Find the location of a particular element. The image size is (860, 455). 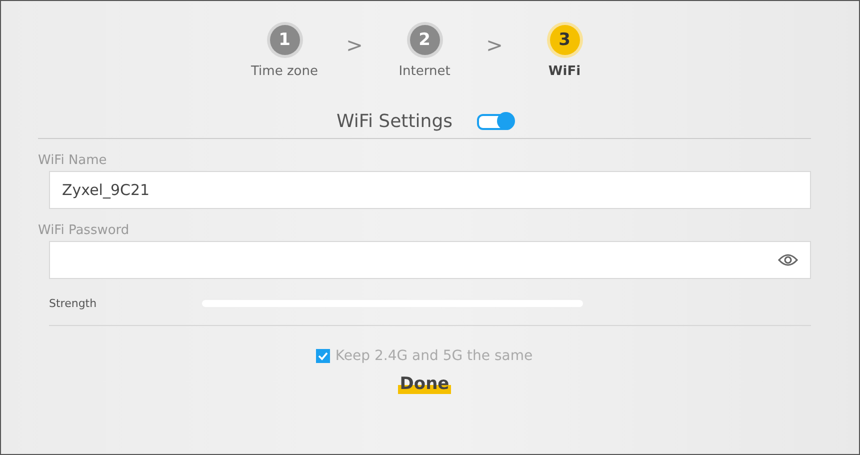

field-label: WiFi Password is located at coordinates (84, 230).